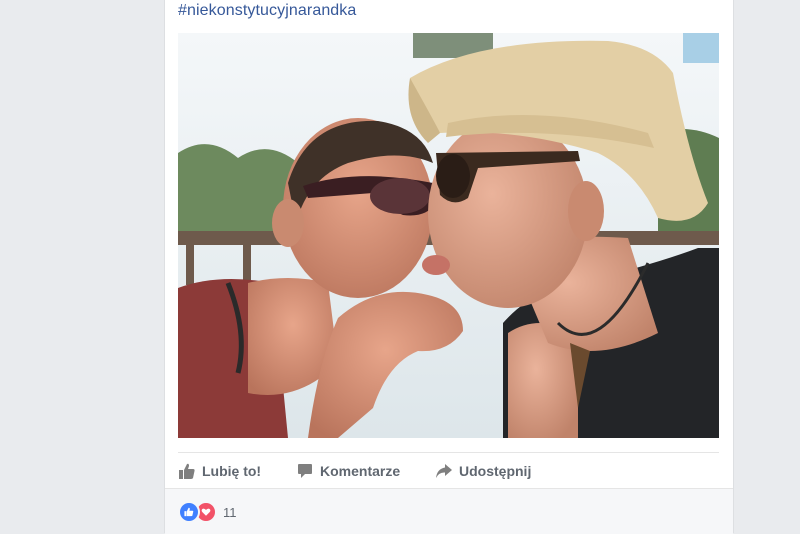 The height and width of the screenshot is (534, 800). I want to click on speech-bubble-icon, so click(305, 471).